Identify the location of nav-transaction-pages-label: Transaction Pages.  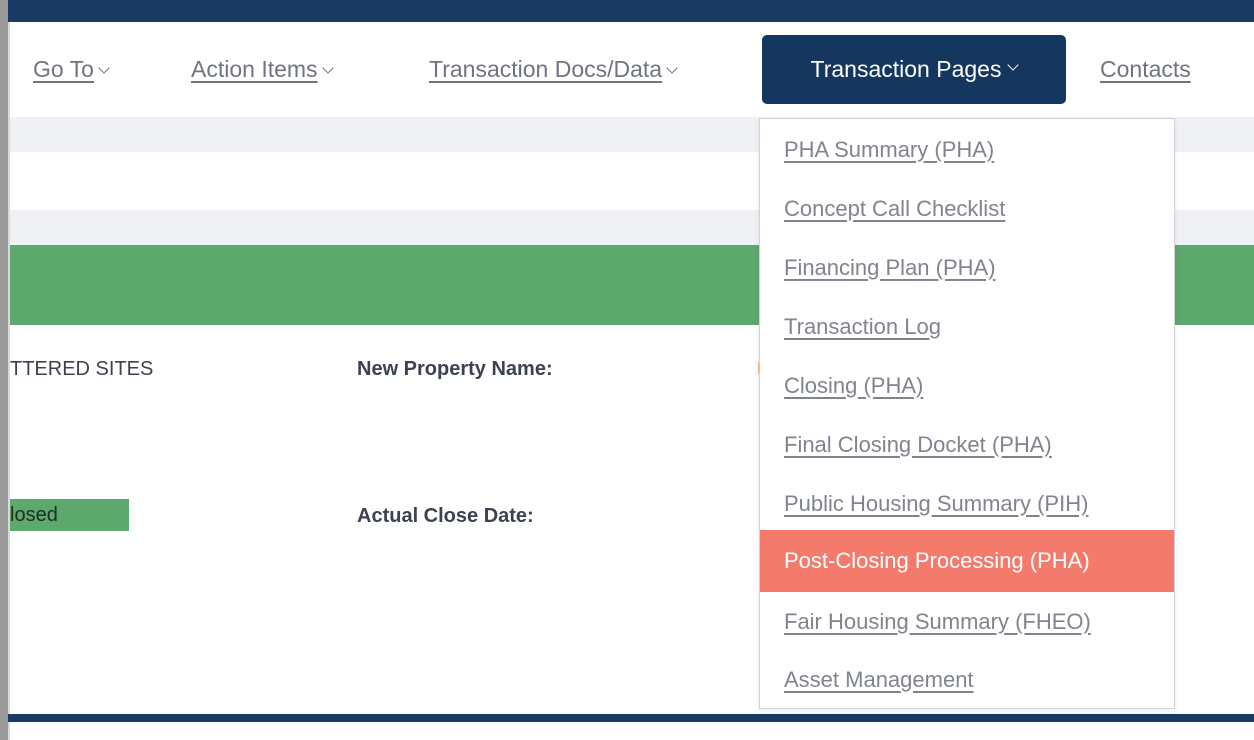
(906, 69).